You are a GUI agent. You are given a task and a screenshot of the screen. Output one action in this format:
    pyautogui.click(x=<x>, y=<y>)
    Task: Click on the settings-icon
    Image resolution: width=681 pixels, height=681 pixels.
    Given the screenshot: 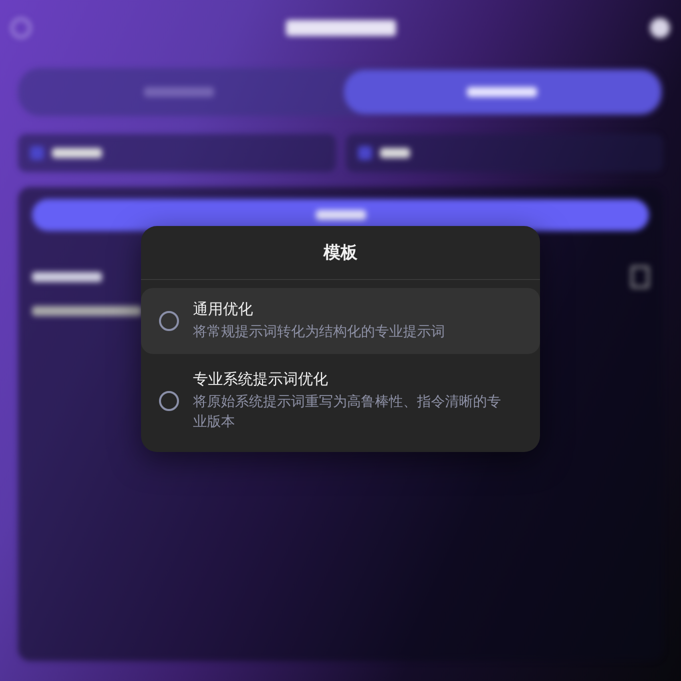 What is the action you would take?
    pyautogui.click(x=660, y=28)
    